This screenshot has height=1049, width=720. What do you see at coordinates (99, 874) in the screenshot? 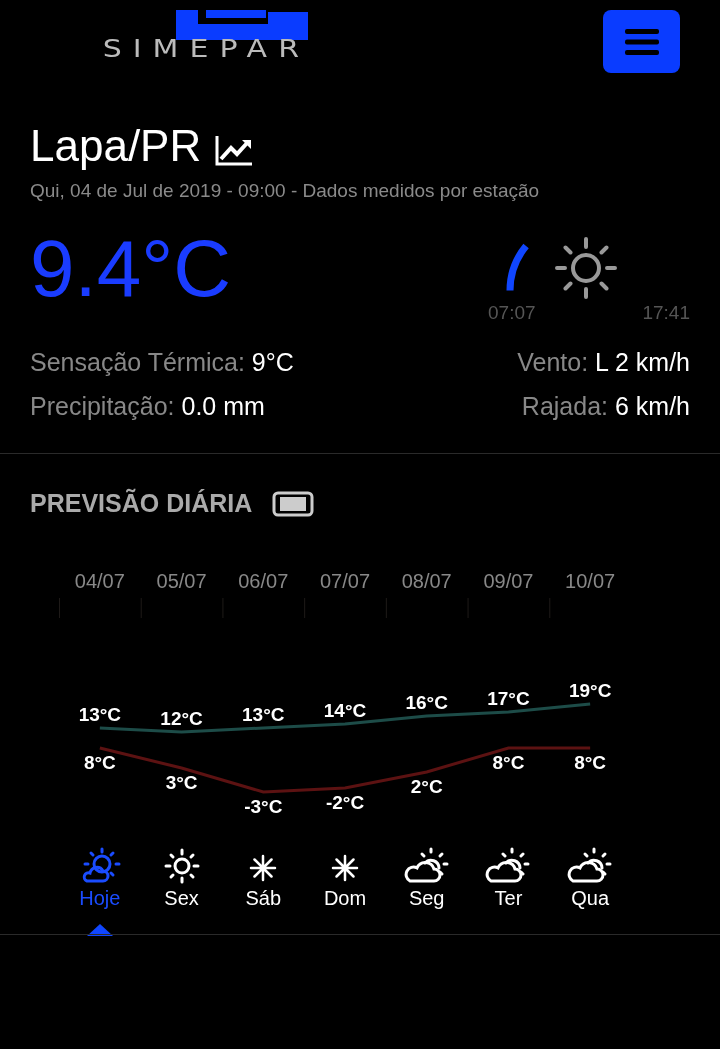
I see `day-tab: Hoje` at bounding box center [99, 874].